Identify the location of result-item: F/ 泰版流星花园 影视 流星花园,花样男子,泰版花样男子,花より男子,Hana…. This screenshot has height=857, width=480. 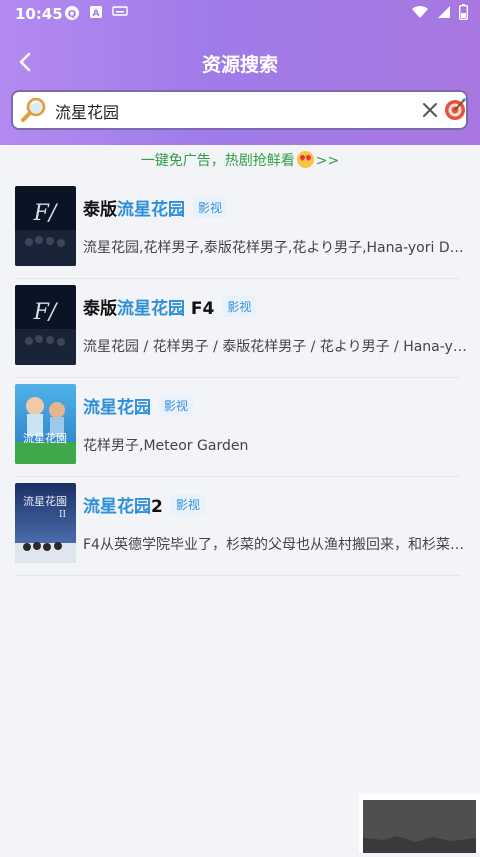
(240, 229).